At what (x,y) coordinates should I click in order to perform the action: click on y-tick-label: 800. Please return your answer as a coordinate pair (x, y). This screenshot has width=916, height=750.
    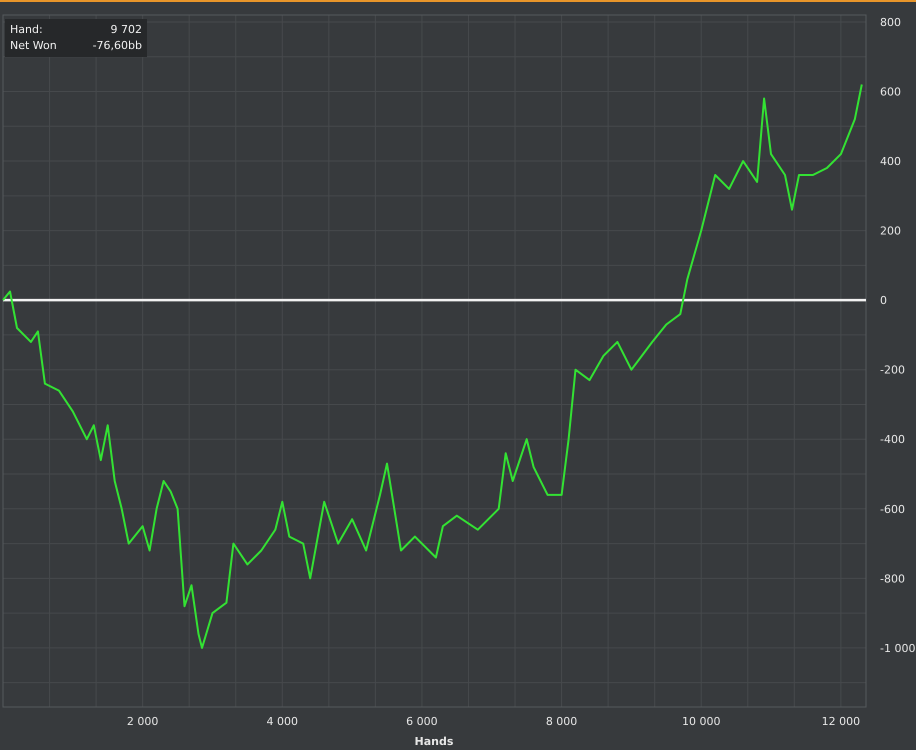
    Looking at the image, I should click on (890, 22).